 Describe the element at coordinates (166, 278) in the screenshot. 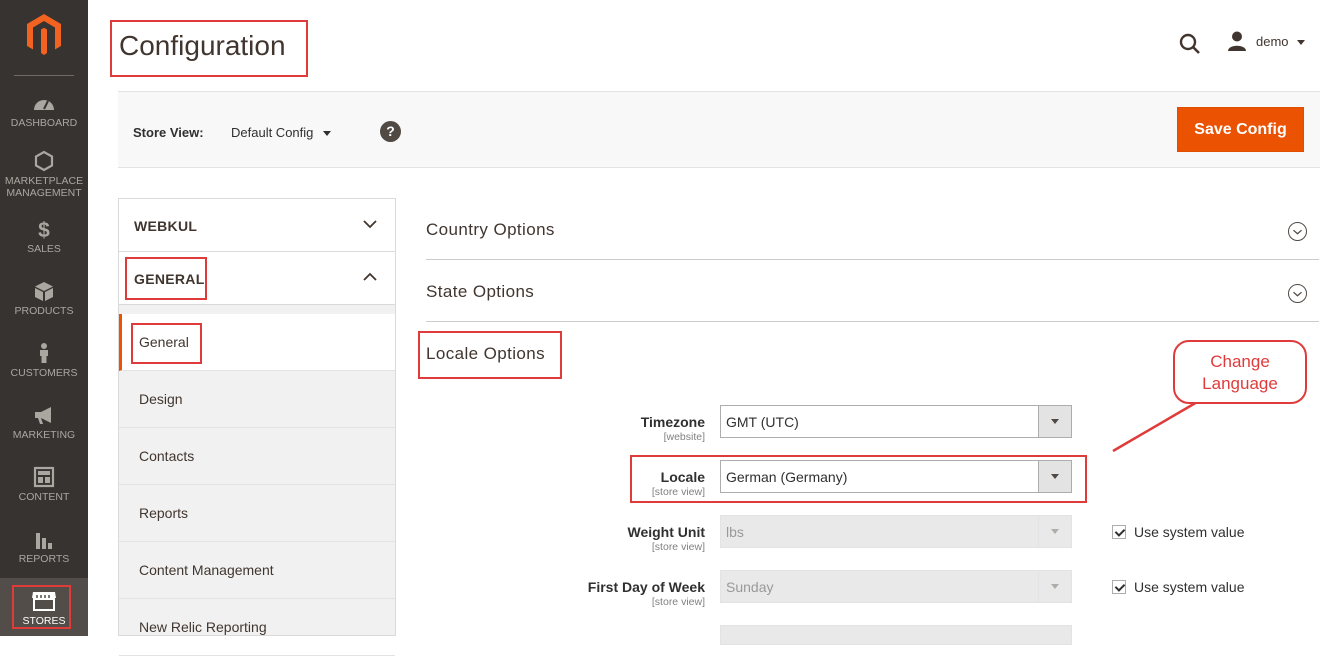

I see `annotation-box-general-group` at that location.